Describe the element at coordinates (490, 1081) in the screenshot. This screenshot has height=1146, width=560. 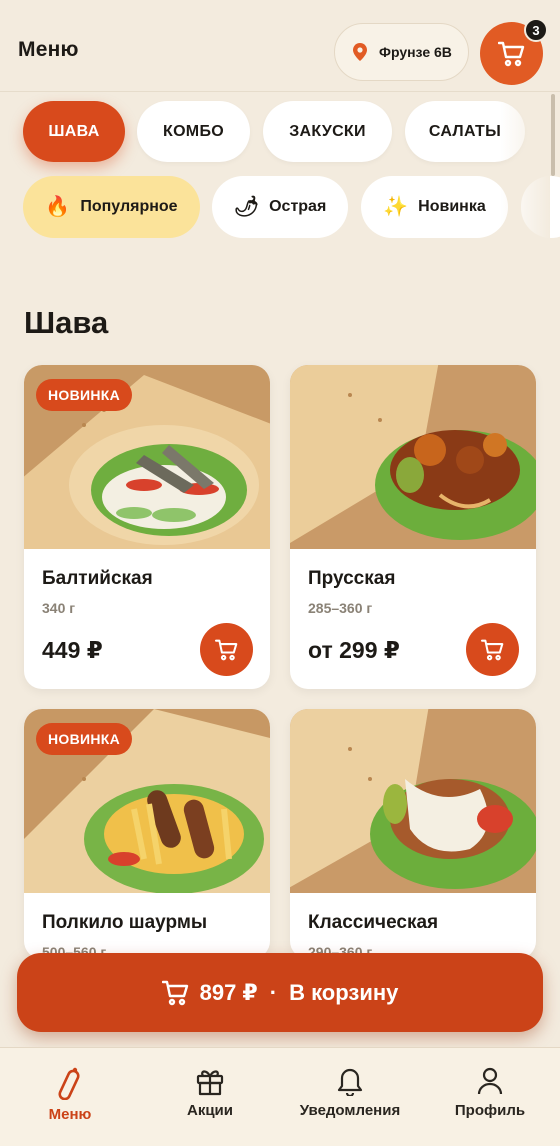
I see `user-icon` at that location.